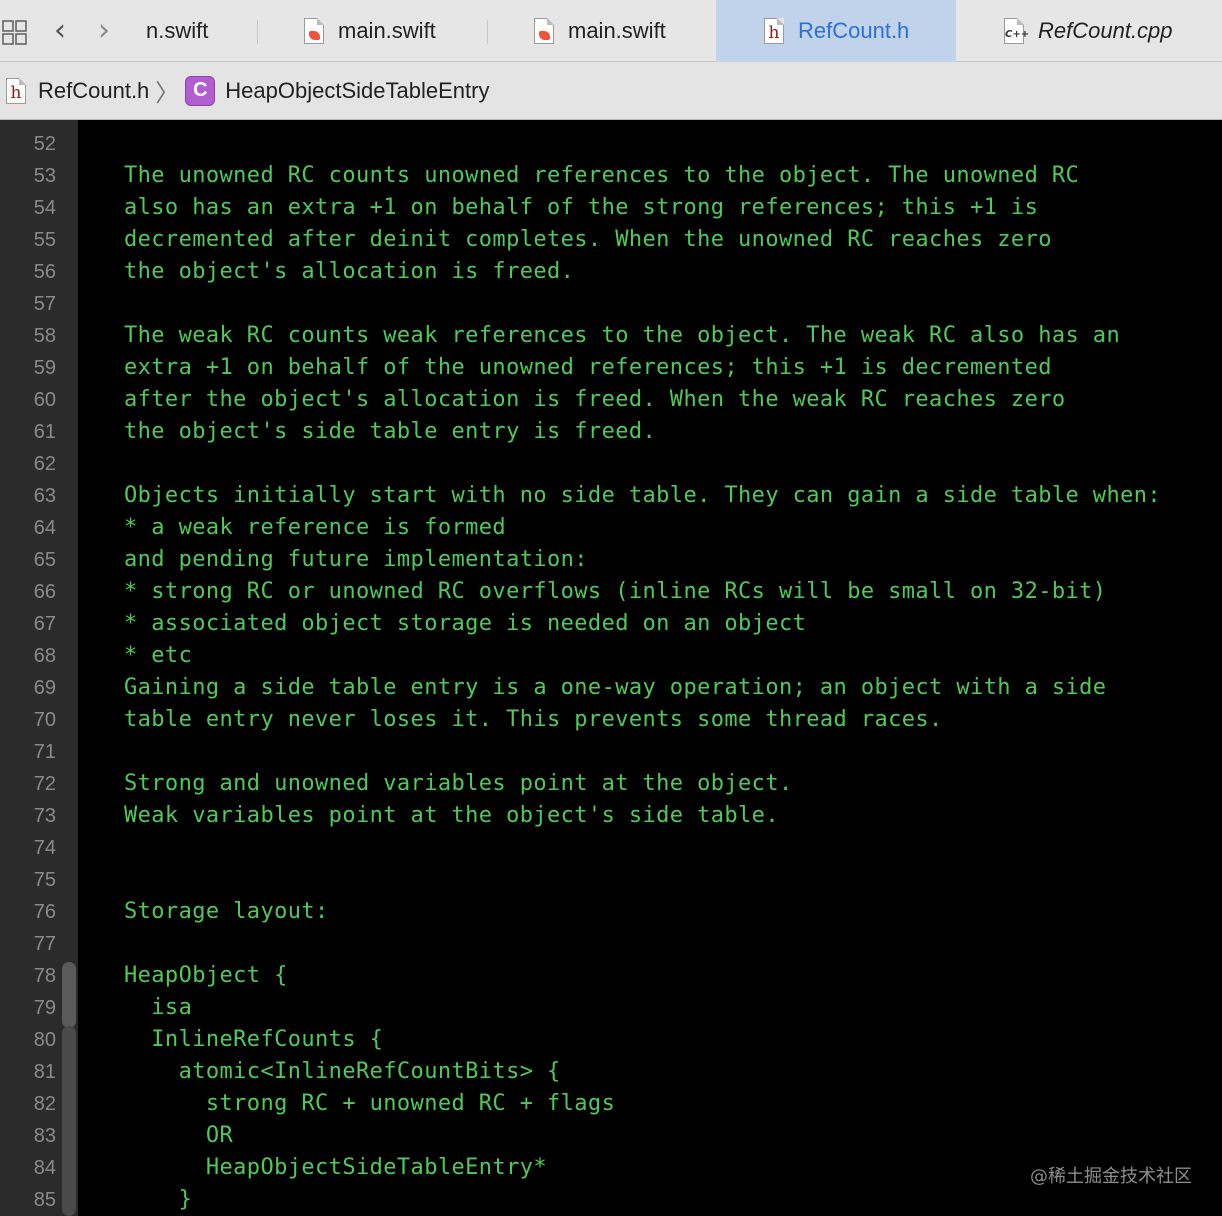 This screenshot has height=1216, width=1222. What do you see at coordinates (44, 336) in the screenshot?
I see `line-number: 58` at bounding box center [44, 336].